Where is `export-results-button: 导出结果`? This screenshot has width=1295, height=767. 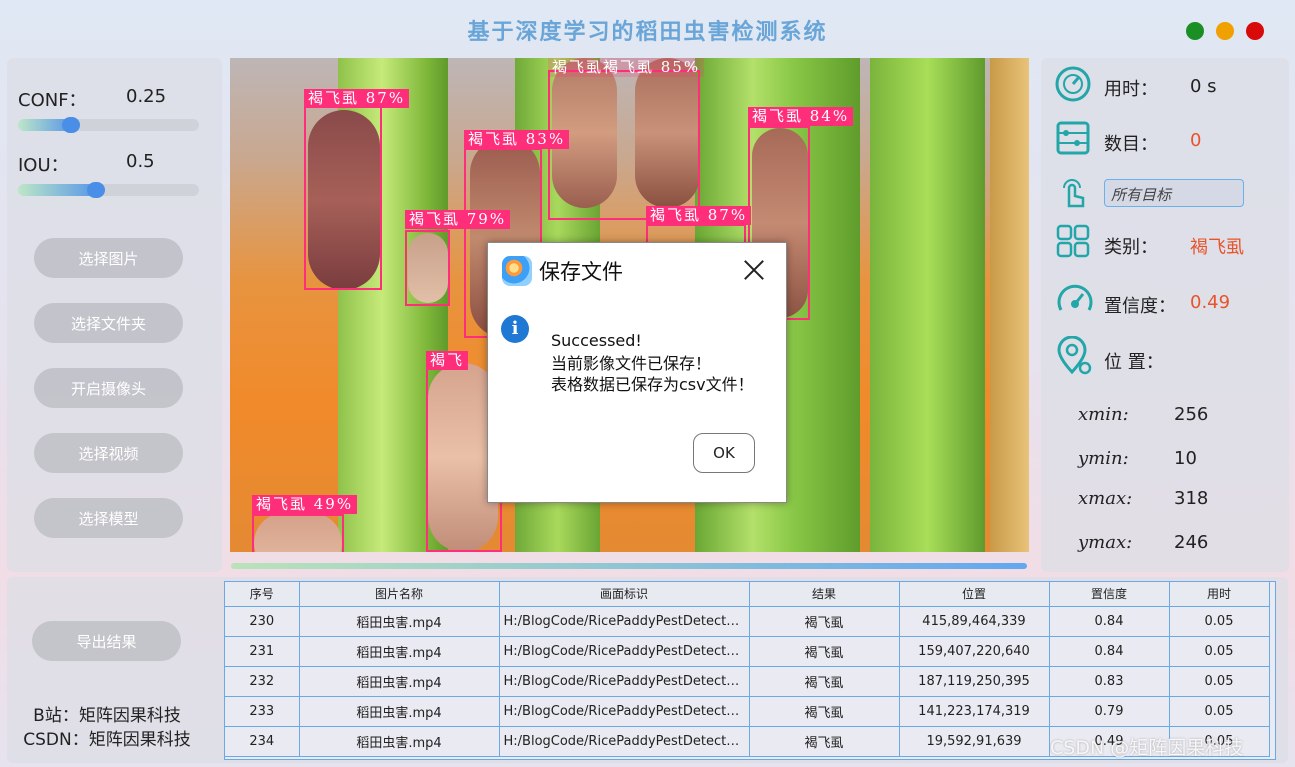
export-results-button: 导出结果 is located at coordinates (106, 641).